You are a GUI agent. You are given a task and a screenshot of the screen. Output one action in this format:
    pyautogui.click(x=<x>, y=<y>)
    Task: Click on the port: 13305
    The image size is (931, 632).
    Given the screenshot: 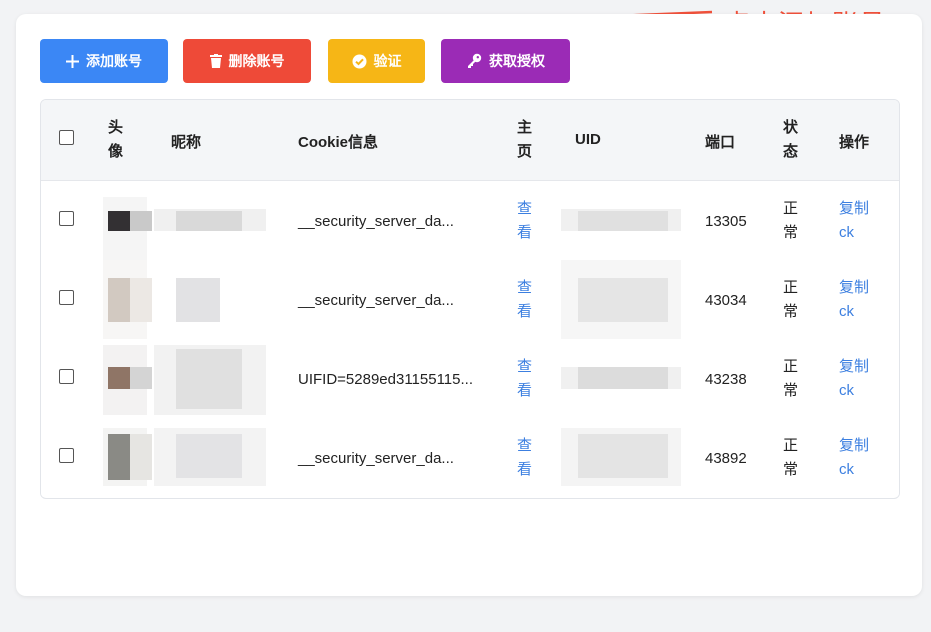 What is the action you would take?
    pyautogui.click(x=726, y=221)
    